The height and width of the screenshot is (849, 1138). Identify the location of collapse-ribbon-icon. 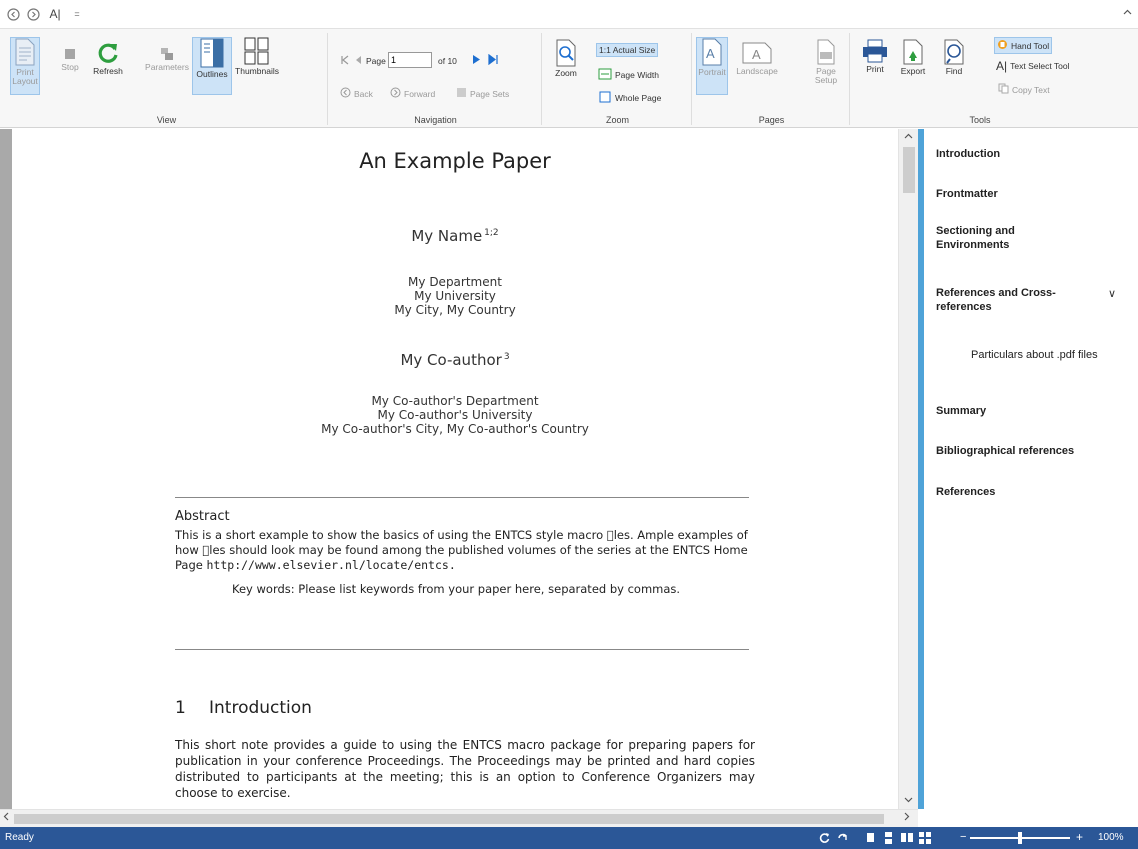
(1127, 12).